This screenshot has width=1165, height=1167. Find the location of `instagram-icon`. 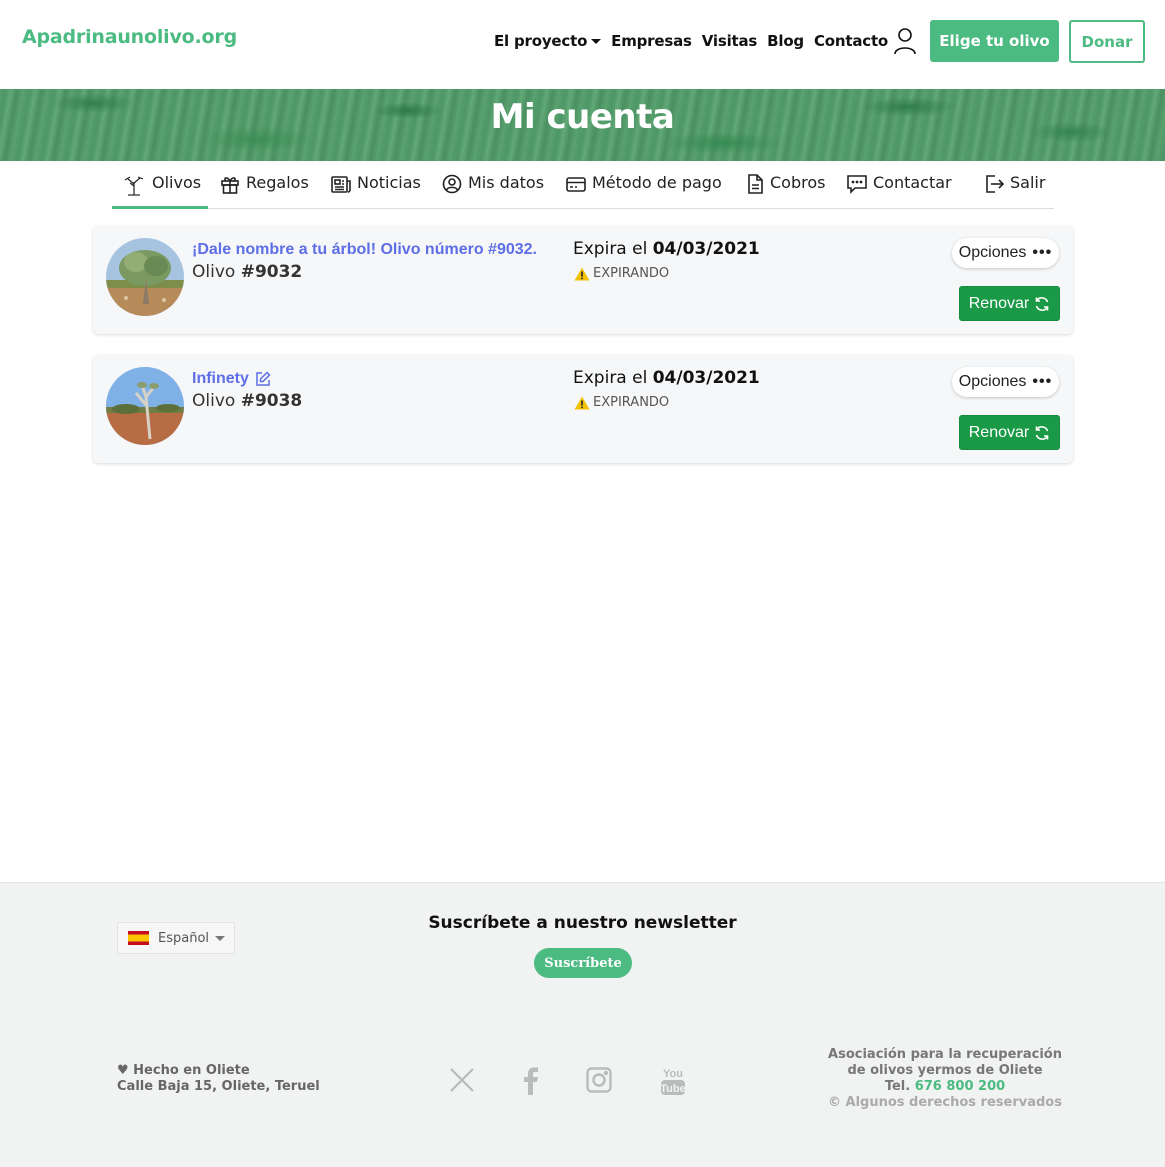

instagram-icon is located at coordinates (599, 1080).